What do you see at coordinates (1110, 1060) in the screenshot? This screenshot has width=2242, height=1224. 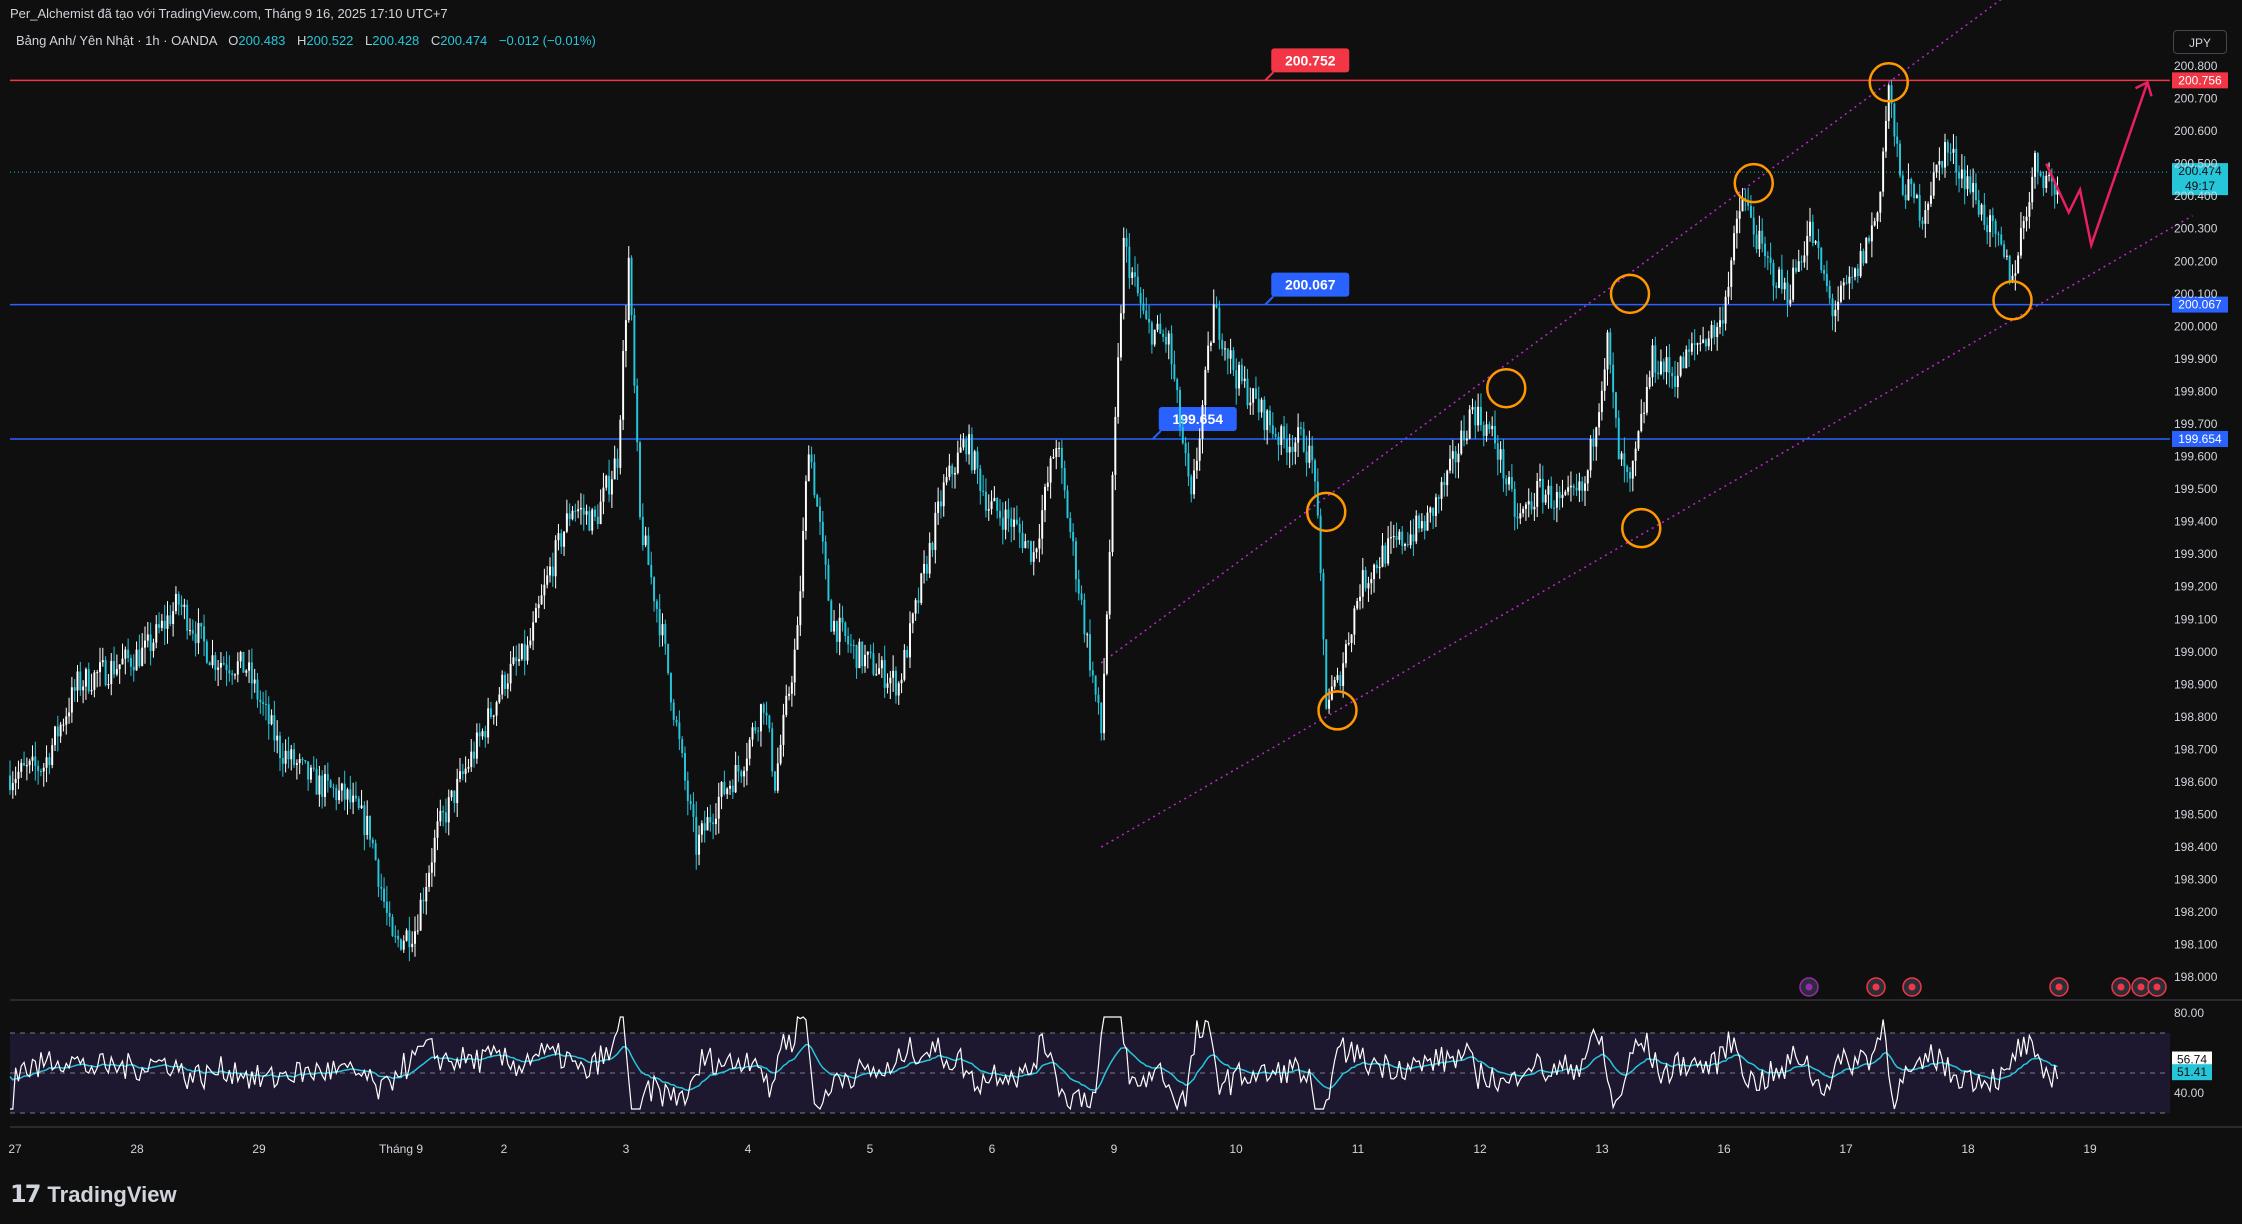 I see `rsi-pane: 80.0040.0056.7451.41` at bounding box center [1110, 1060].